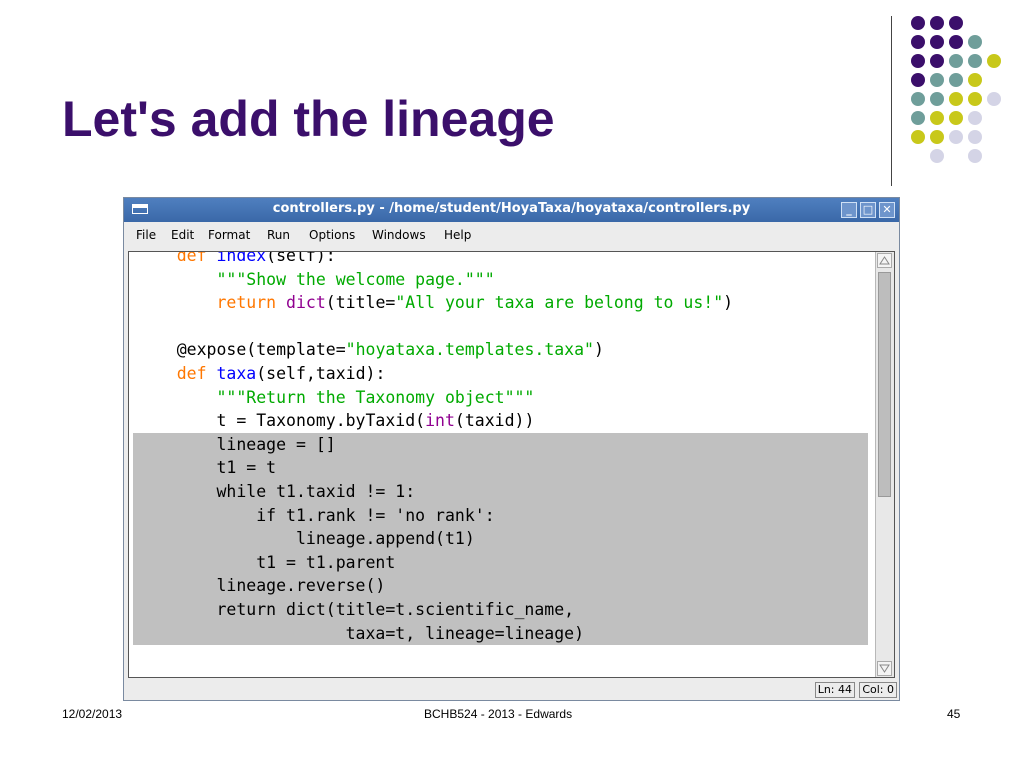  What do you see at coordinates (278, 235) in the screenshot?
I see `menu-run: Run` at bounding box center [278, 235].